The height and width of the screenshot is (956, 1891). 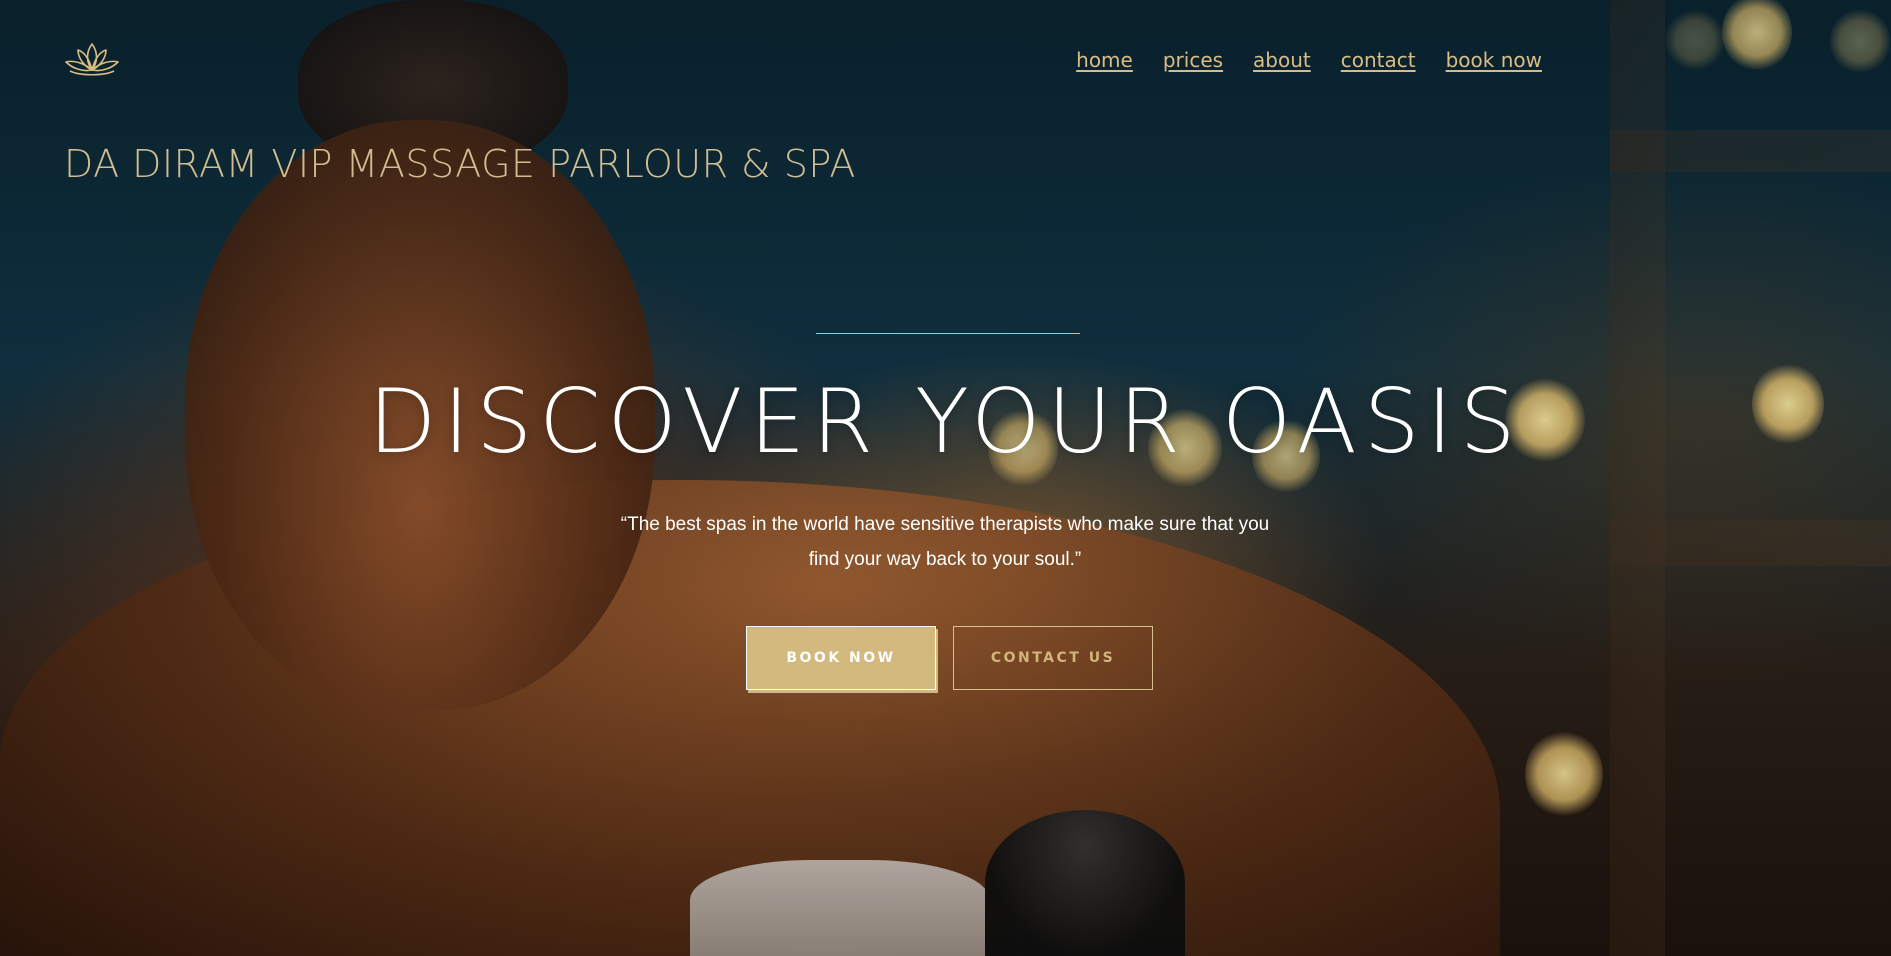 What do you see at coordinates (1193, 60) in the screenshot?
I see `nav-prices: prices` at bounding box center [1193, 60].